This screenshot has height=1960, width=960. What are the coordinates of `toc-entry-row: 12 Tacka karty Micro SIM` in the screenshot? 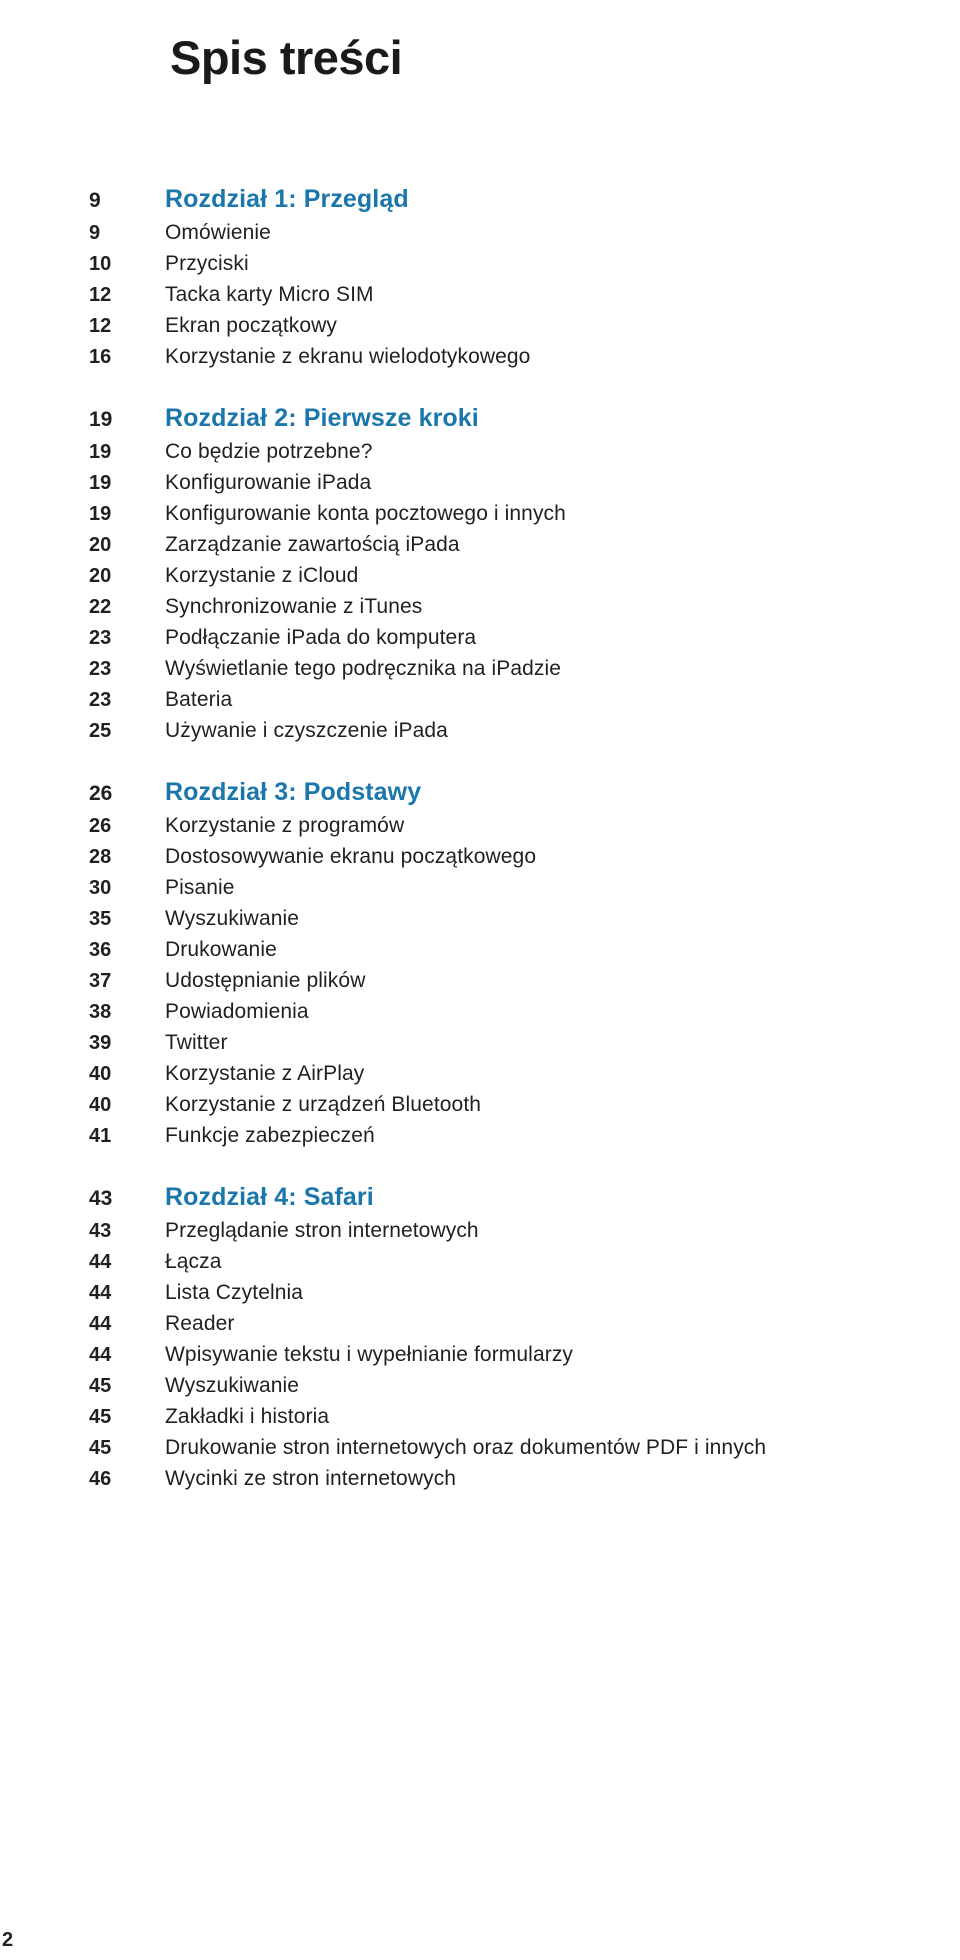 It's located at (480, 294).